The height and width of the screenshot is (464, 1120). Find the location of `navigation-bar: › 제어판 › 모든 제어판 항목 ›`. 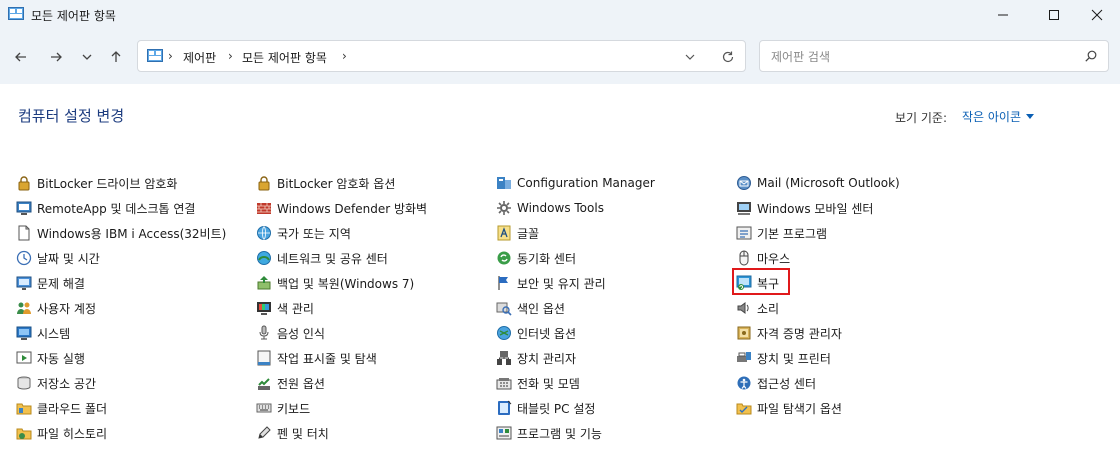

navigation-bar: › 제어판 › 모든 제어판 항목 › is located at coordinates (560, 57).